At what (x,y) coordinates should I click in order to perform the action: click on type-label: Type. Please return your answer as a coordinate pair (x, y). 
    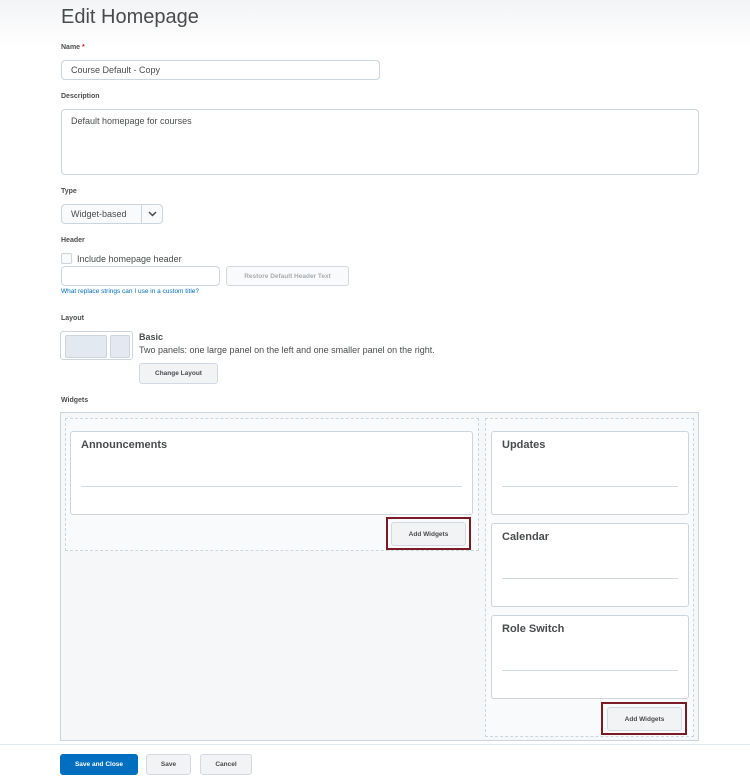
    Looking at the image, I should click on (69, 191).